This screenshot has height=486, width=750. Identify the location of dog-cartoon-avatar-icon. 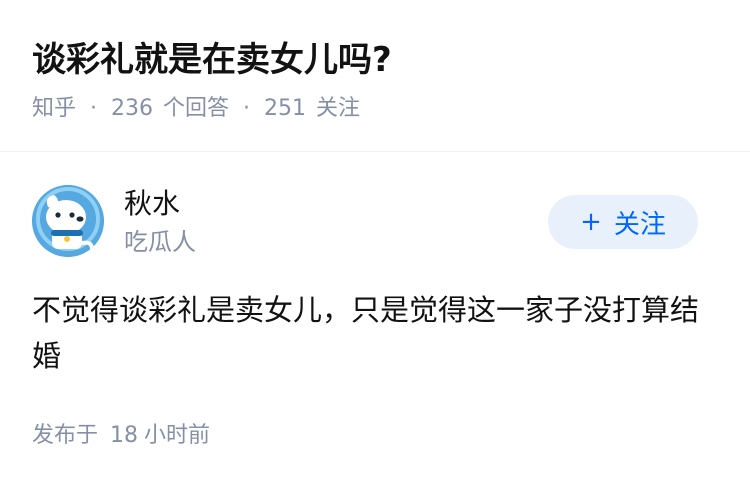
(68, 221).